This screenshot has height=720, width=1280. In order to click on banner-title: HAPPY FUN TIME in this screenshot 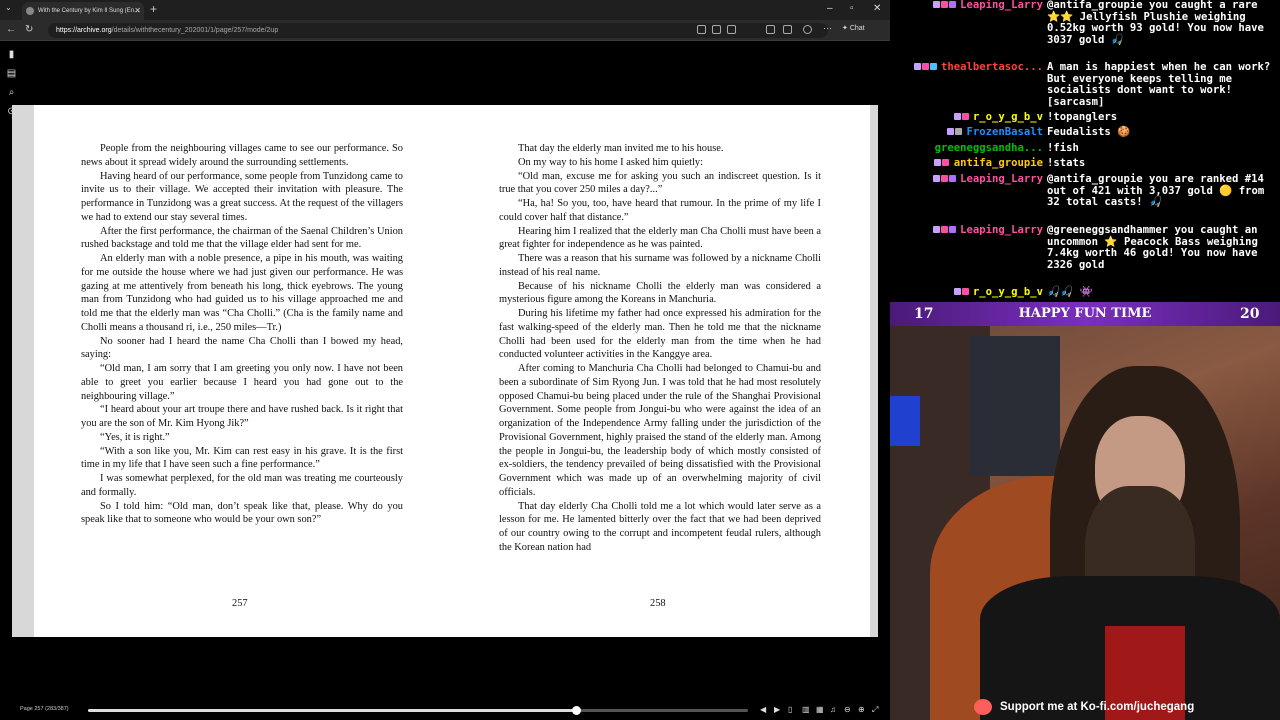, I will do `click(1085, 313)`.